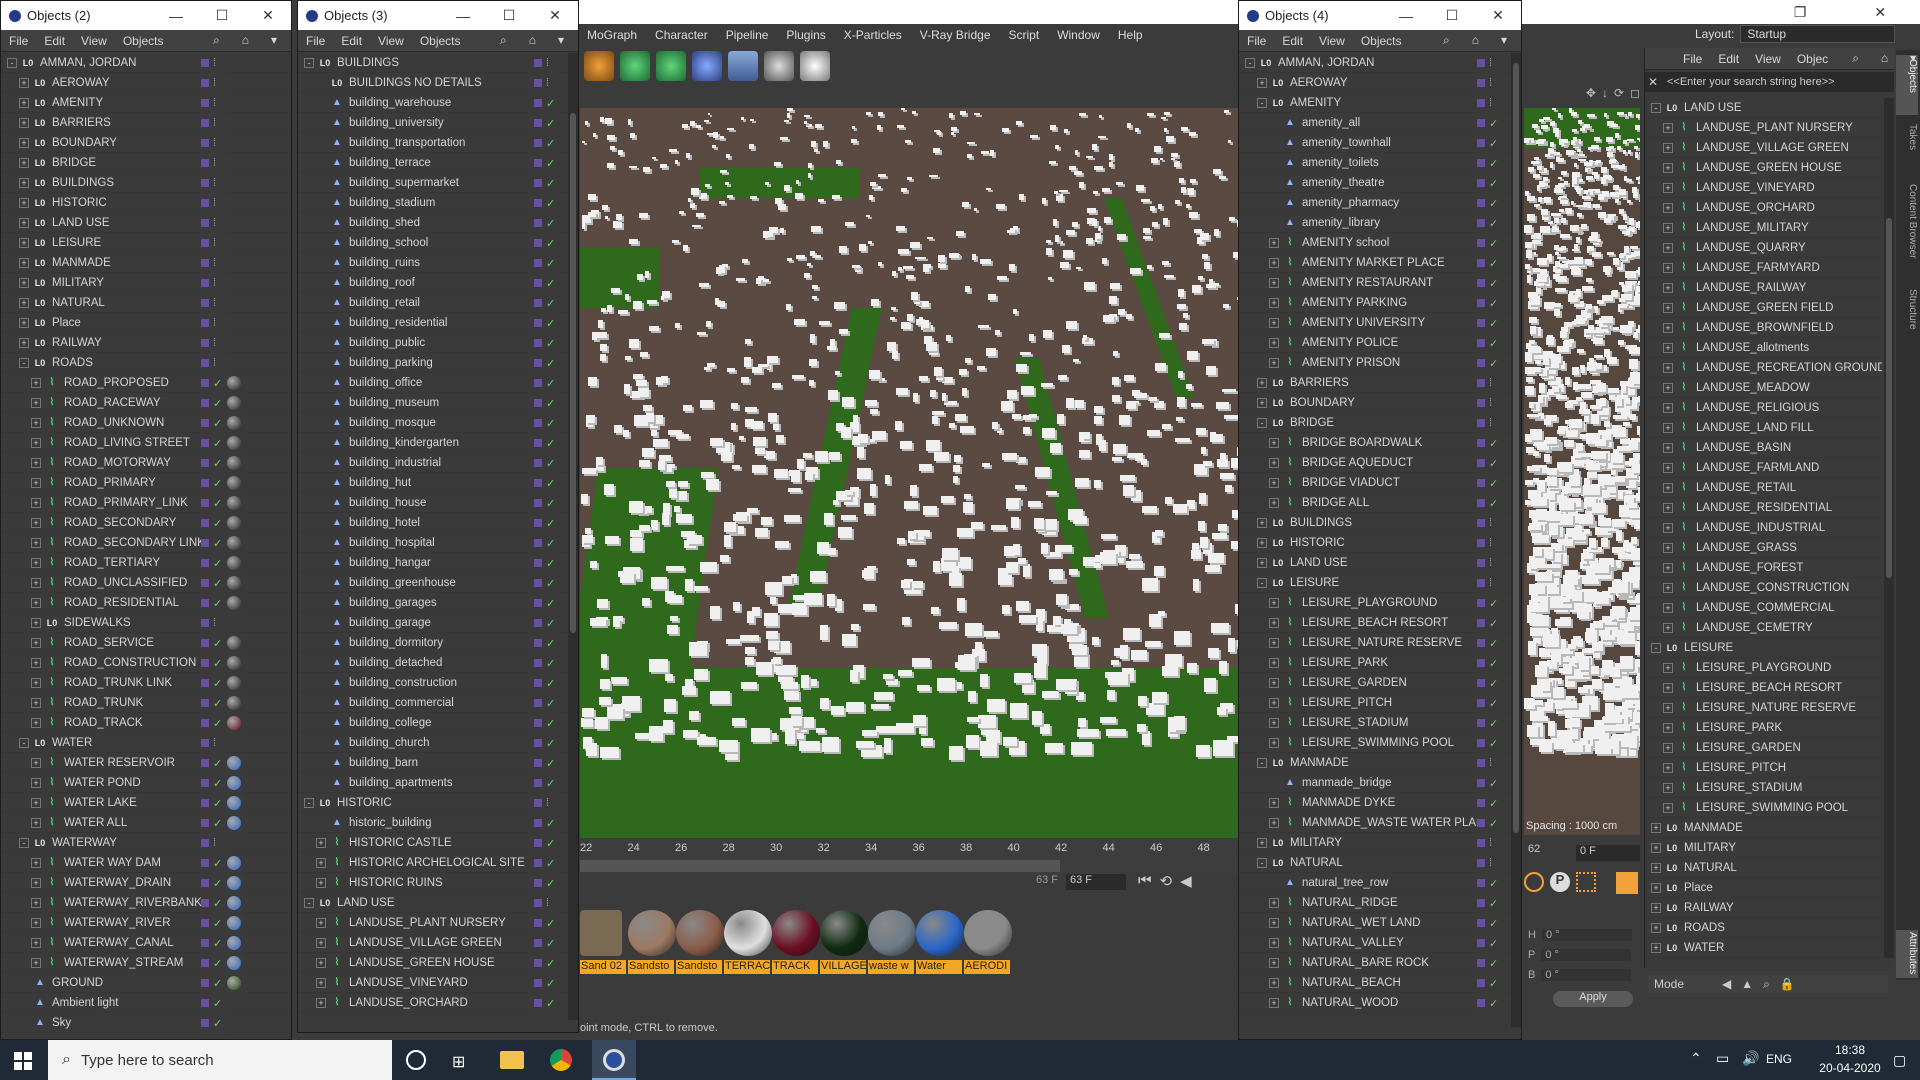 The height and width of the screenshot is (1080, 1920). Describe the element at coordinates (146, 923) in the screenshot. I see `tree-row: + ⌇ WATERWAY_RIVER ✓` at that location.